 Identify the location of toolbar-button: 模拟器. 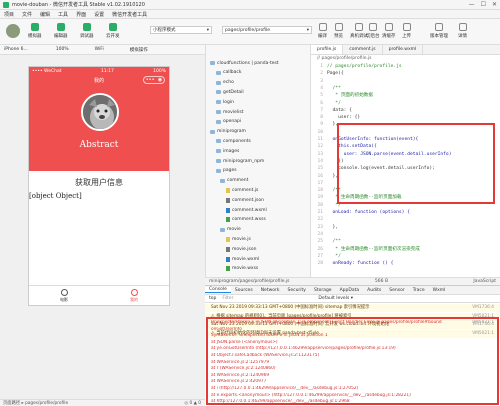
(35, 31).